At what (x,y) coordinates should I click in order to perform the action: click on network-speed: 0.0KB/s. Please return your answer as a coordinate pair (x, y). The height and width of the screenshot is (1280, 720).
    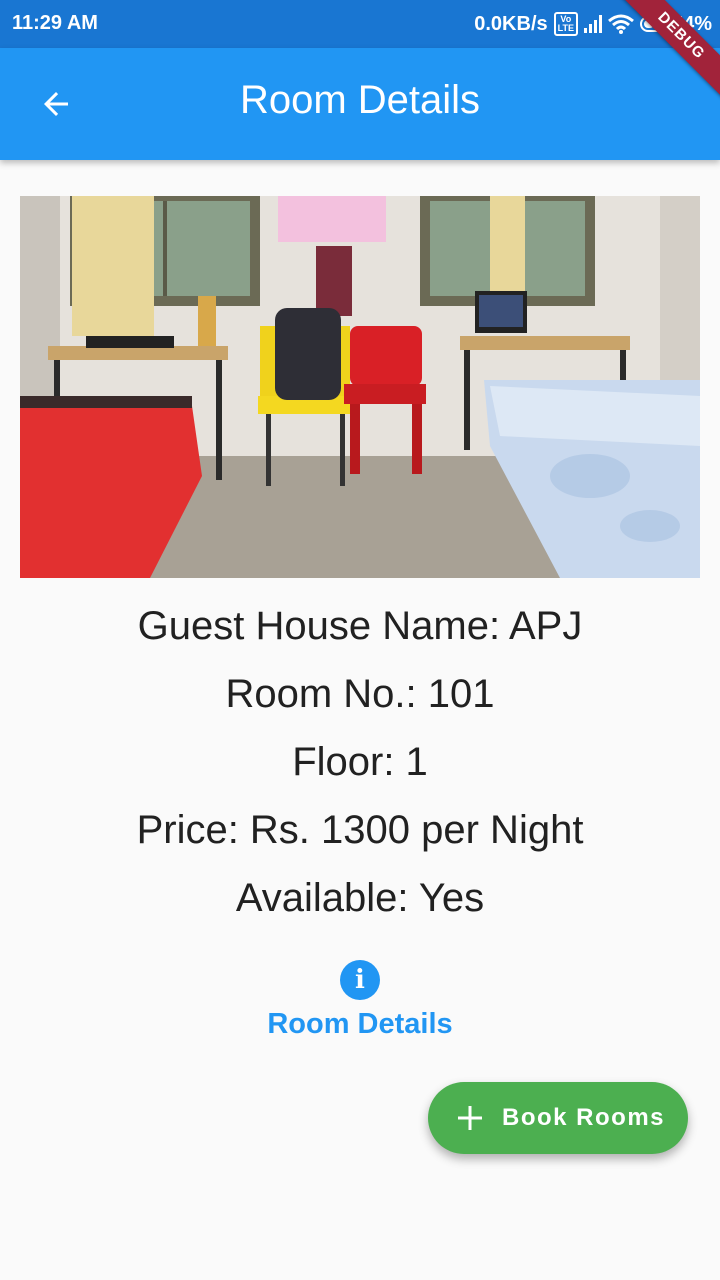
    Looking at the image, I should click on (511, 23).